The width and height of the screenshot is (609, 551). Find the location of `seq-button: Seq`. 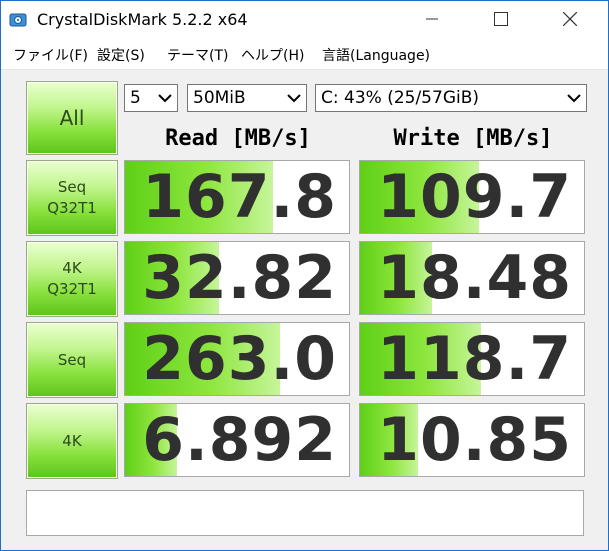

seq-button: Seq is located at coordinates (72, 360).